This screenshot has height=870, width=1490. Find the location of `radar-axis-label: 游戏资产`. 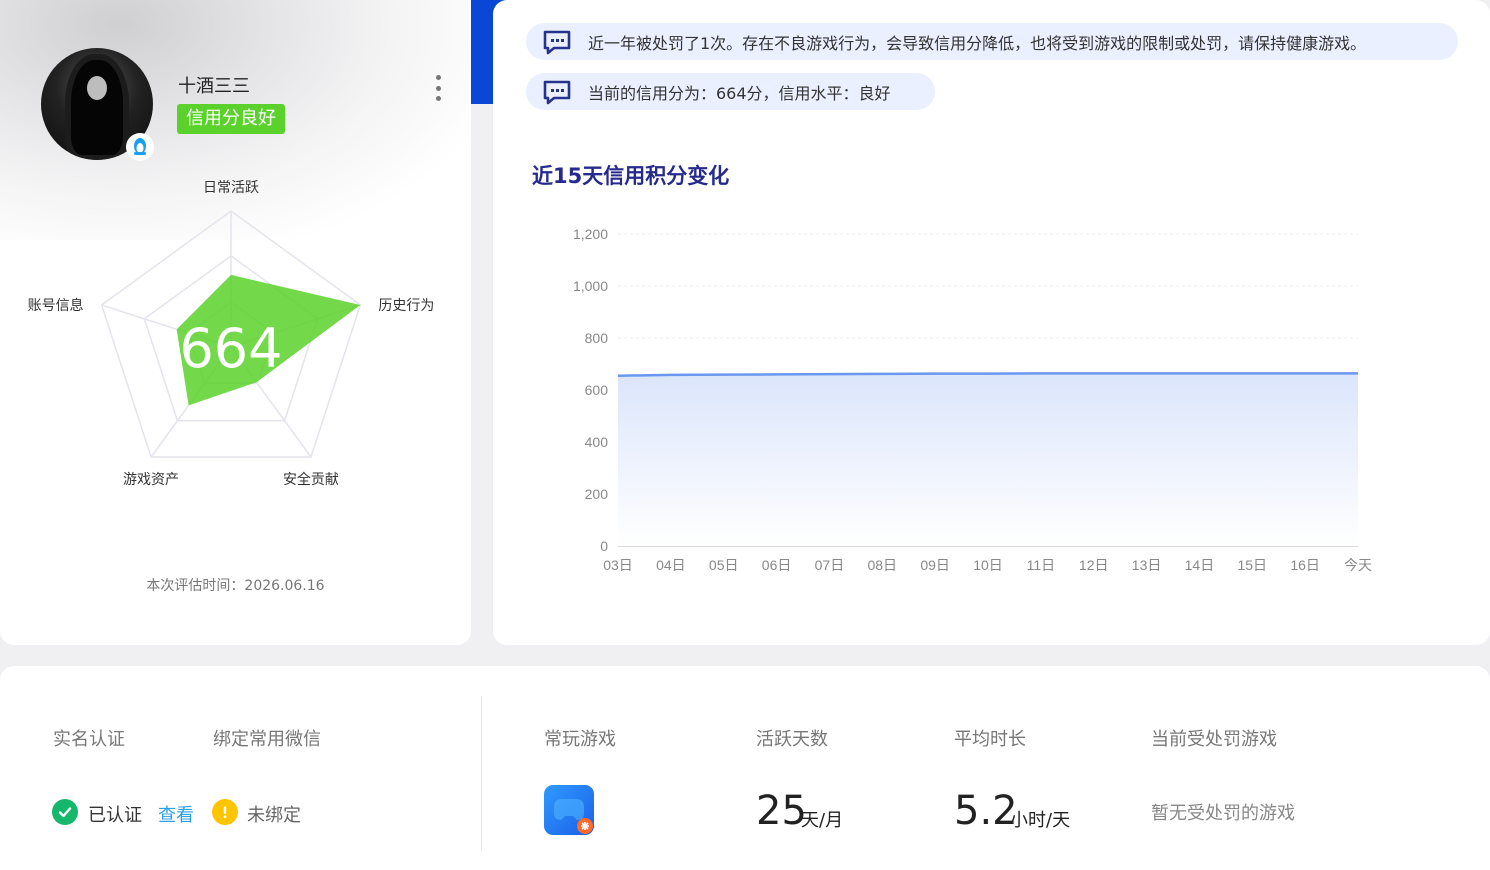

radar-axis-label: 游戏资产 is located at coordinates (151, 479).